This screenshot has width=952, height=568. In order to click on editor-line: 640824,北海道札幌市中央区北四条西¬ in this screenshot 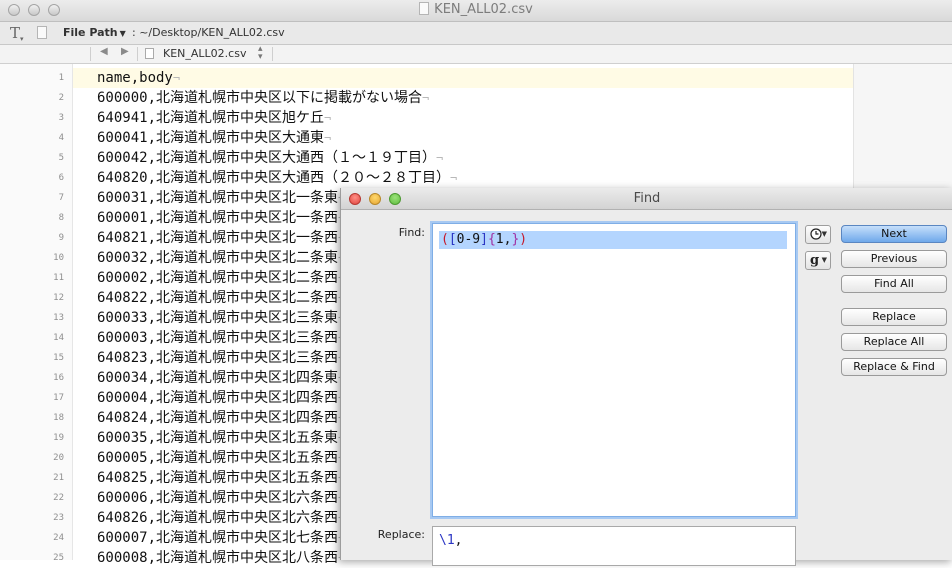, I will do `click(221, 418)`.